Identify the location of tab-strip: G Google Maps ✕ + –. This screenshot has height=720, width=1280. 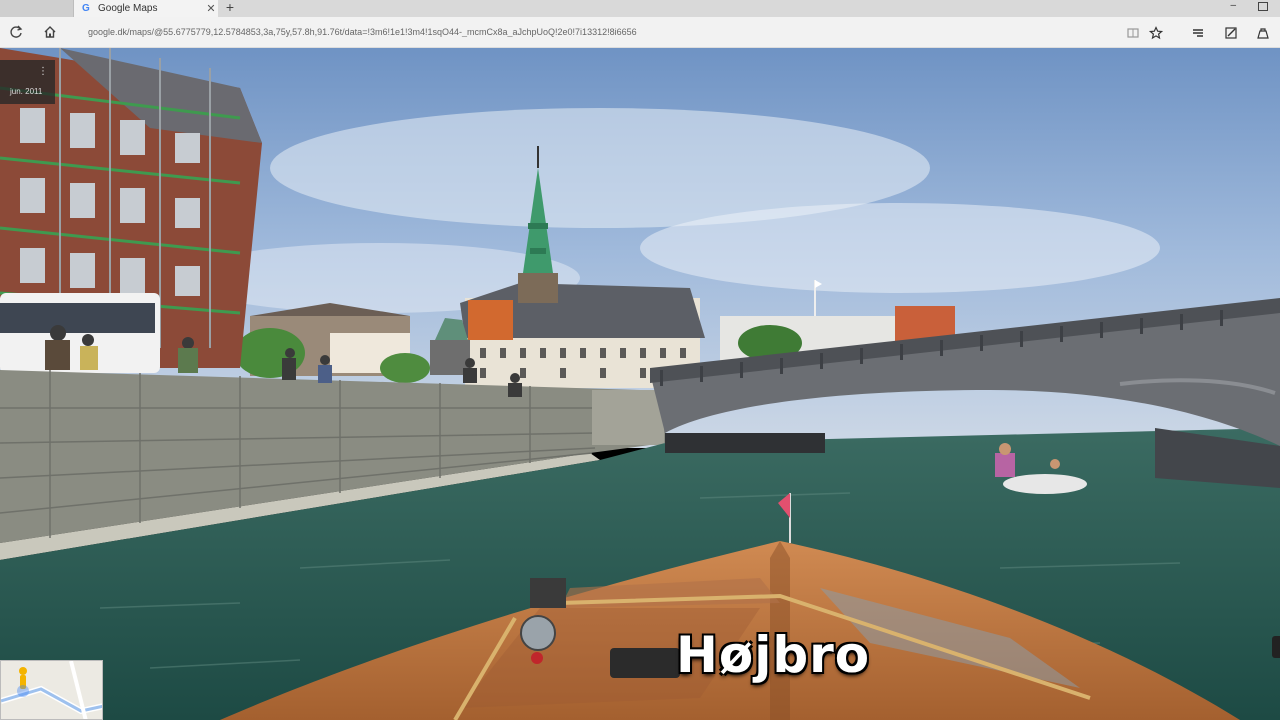
(640, 8).